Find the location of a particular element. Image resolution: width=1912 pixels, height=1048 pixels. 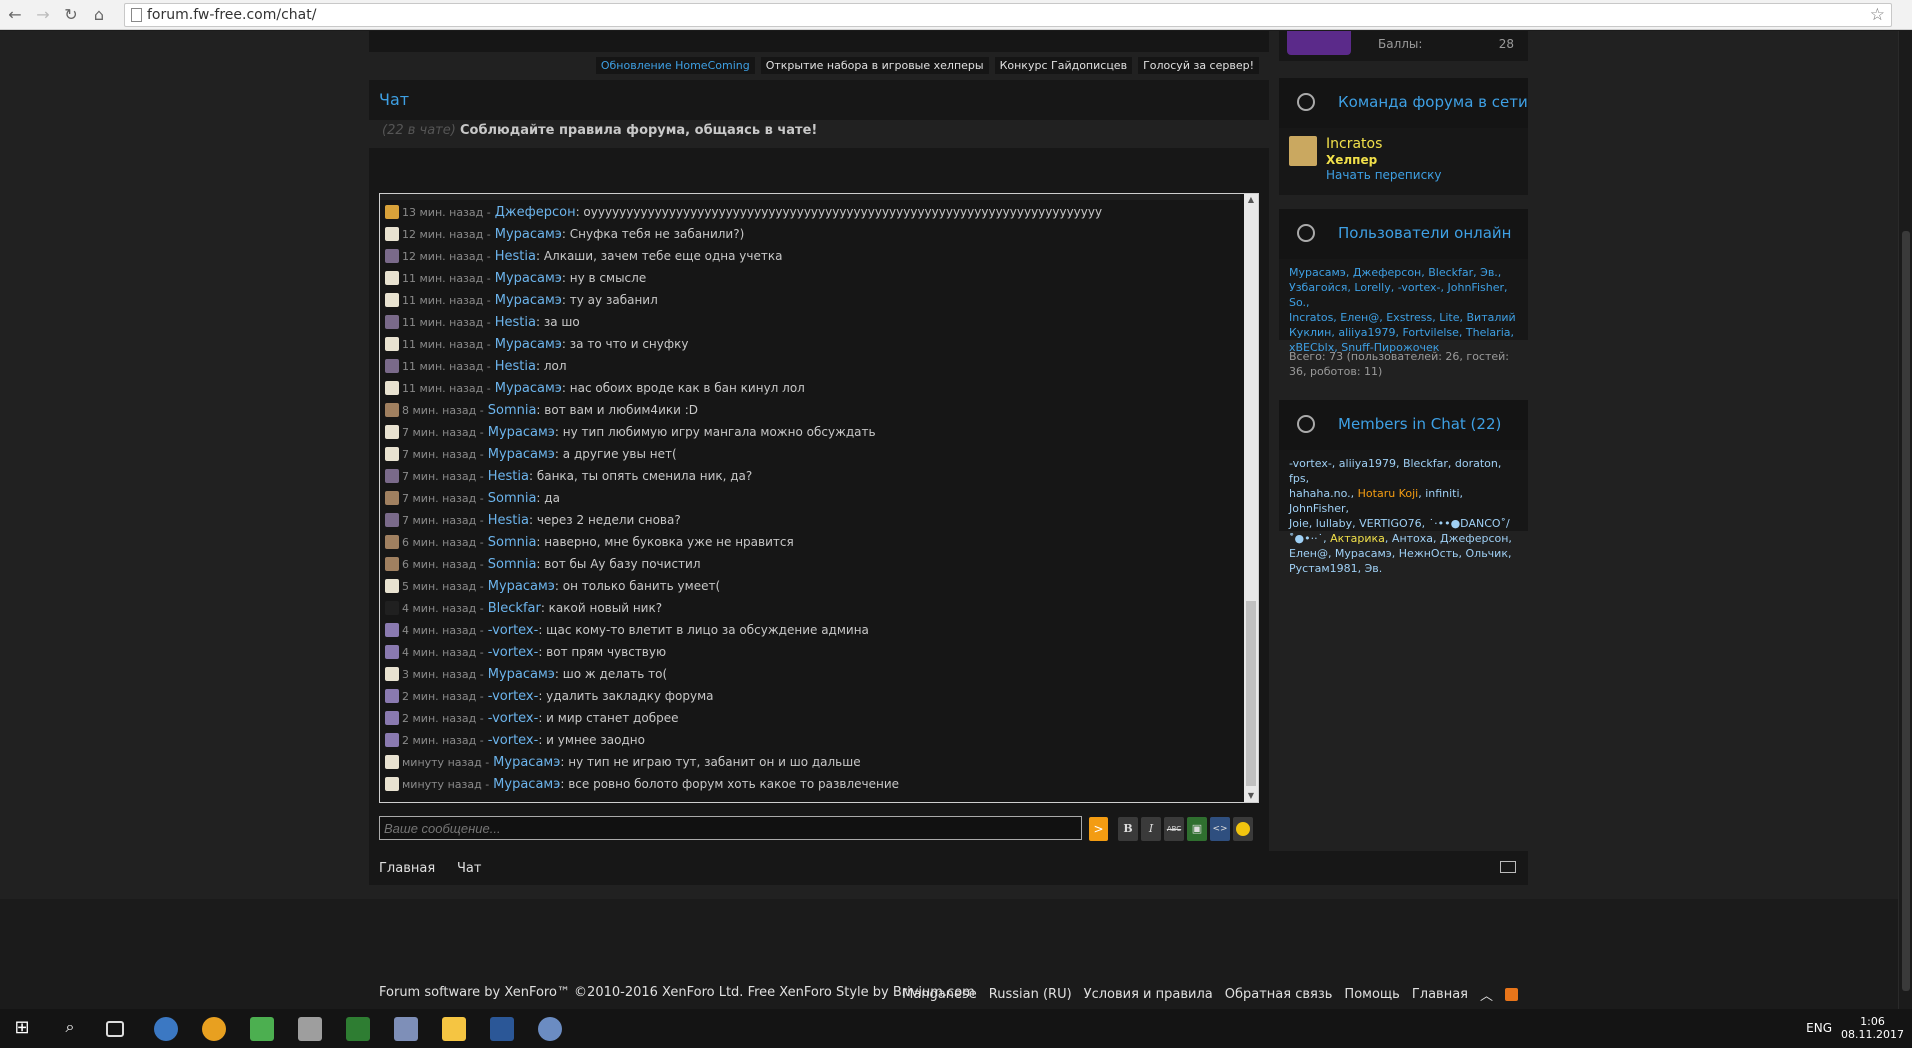

word-icon is located at coordinates (502, 1029).